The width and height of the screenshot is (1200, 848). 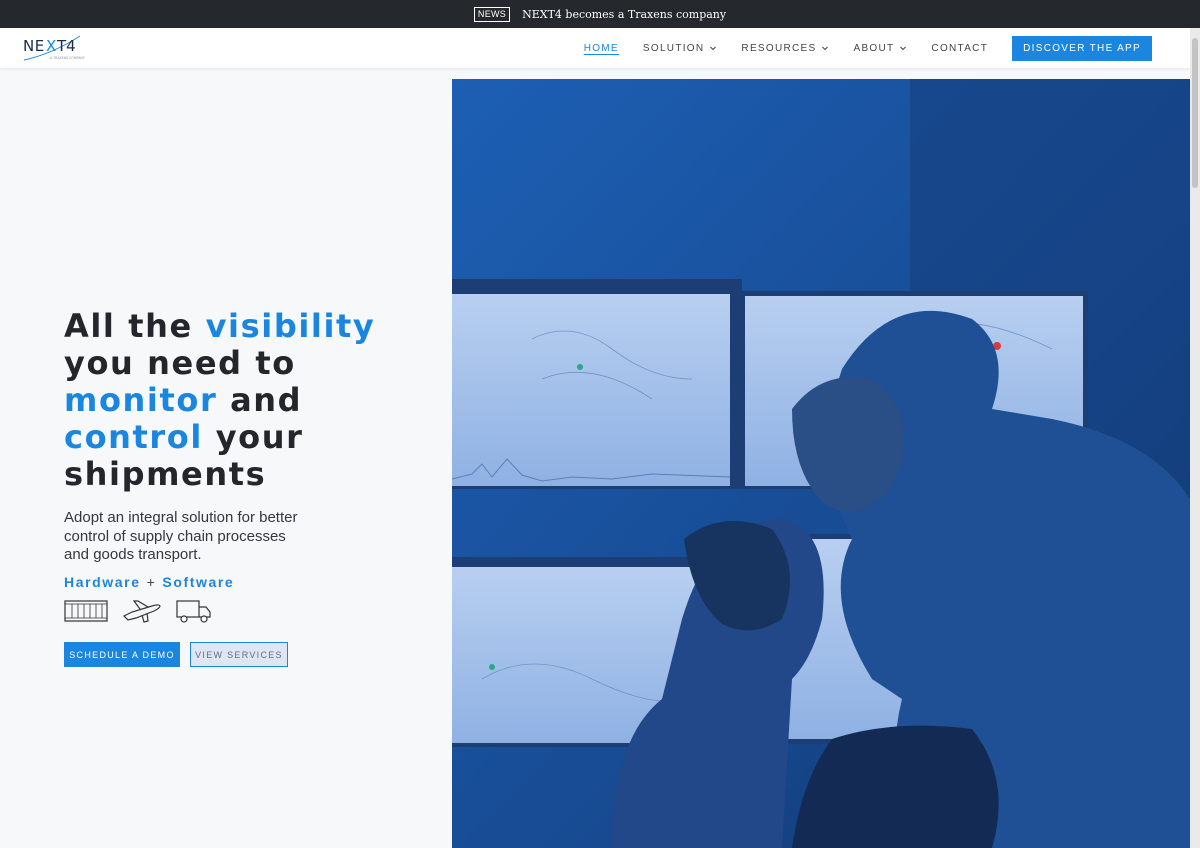 What do you see at coordinates (86, 611) in the screenshot?
I see `container-icon` at bounding box center [86, 611].